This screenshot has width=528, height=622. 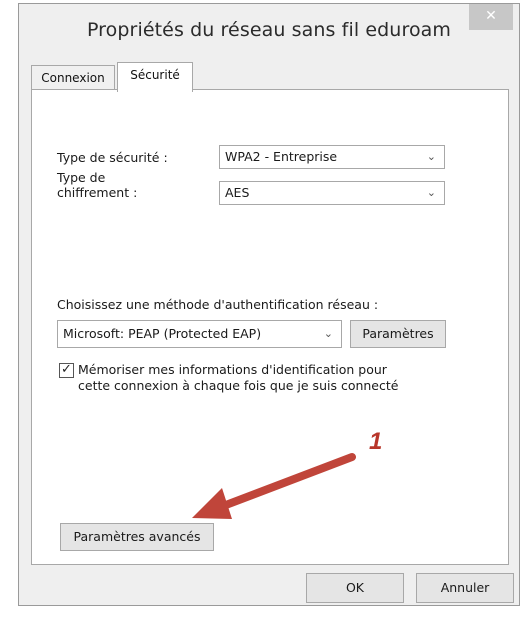 I want to click on encryption-type-value: AES, so click(x=237, y=192).